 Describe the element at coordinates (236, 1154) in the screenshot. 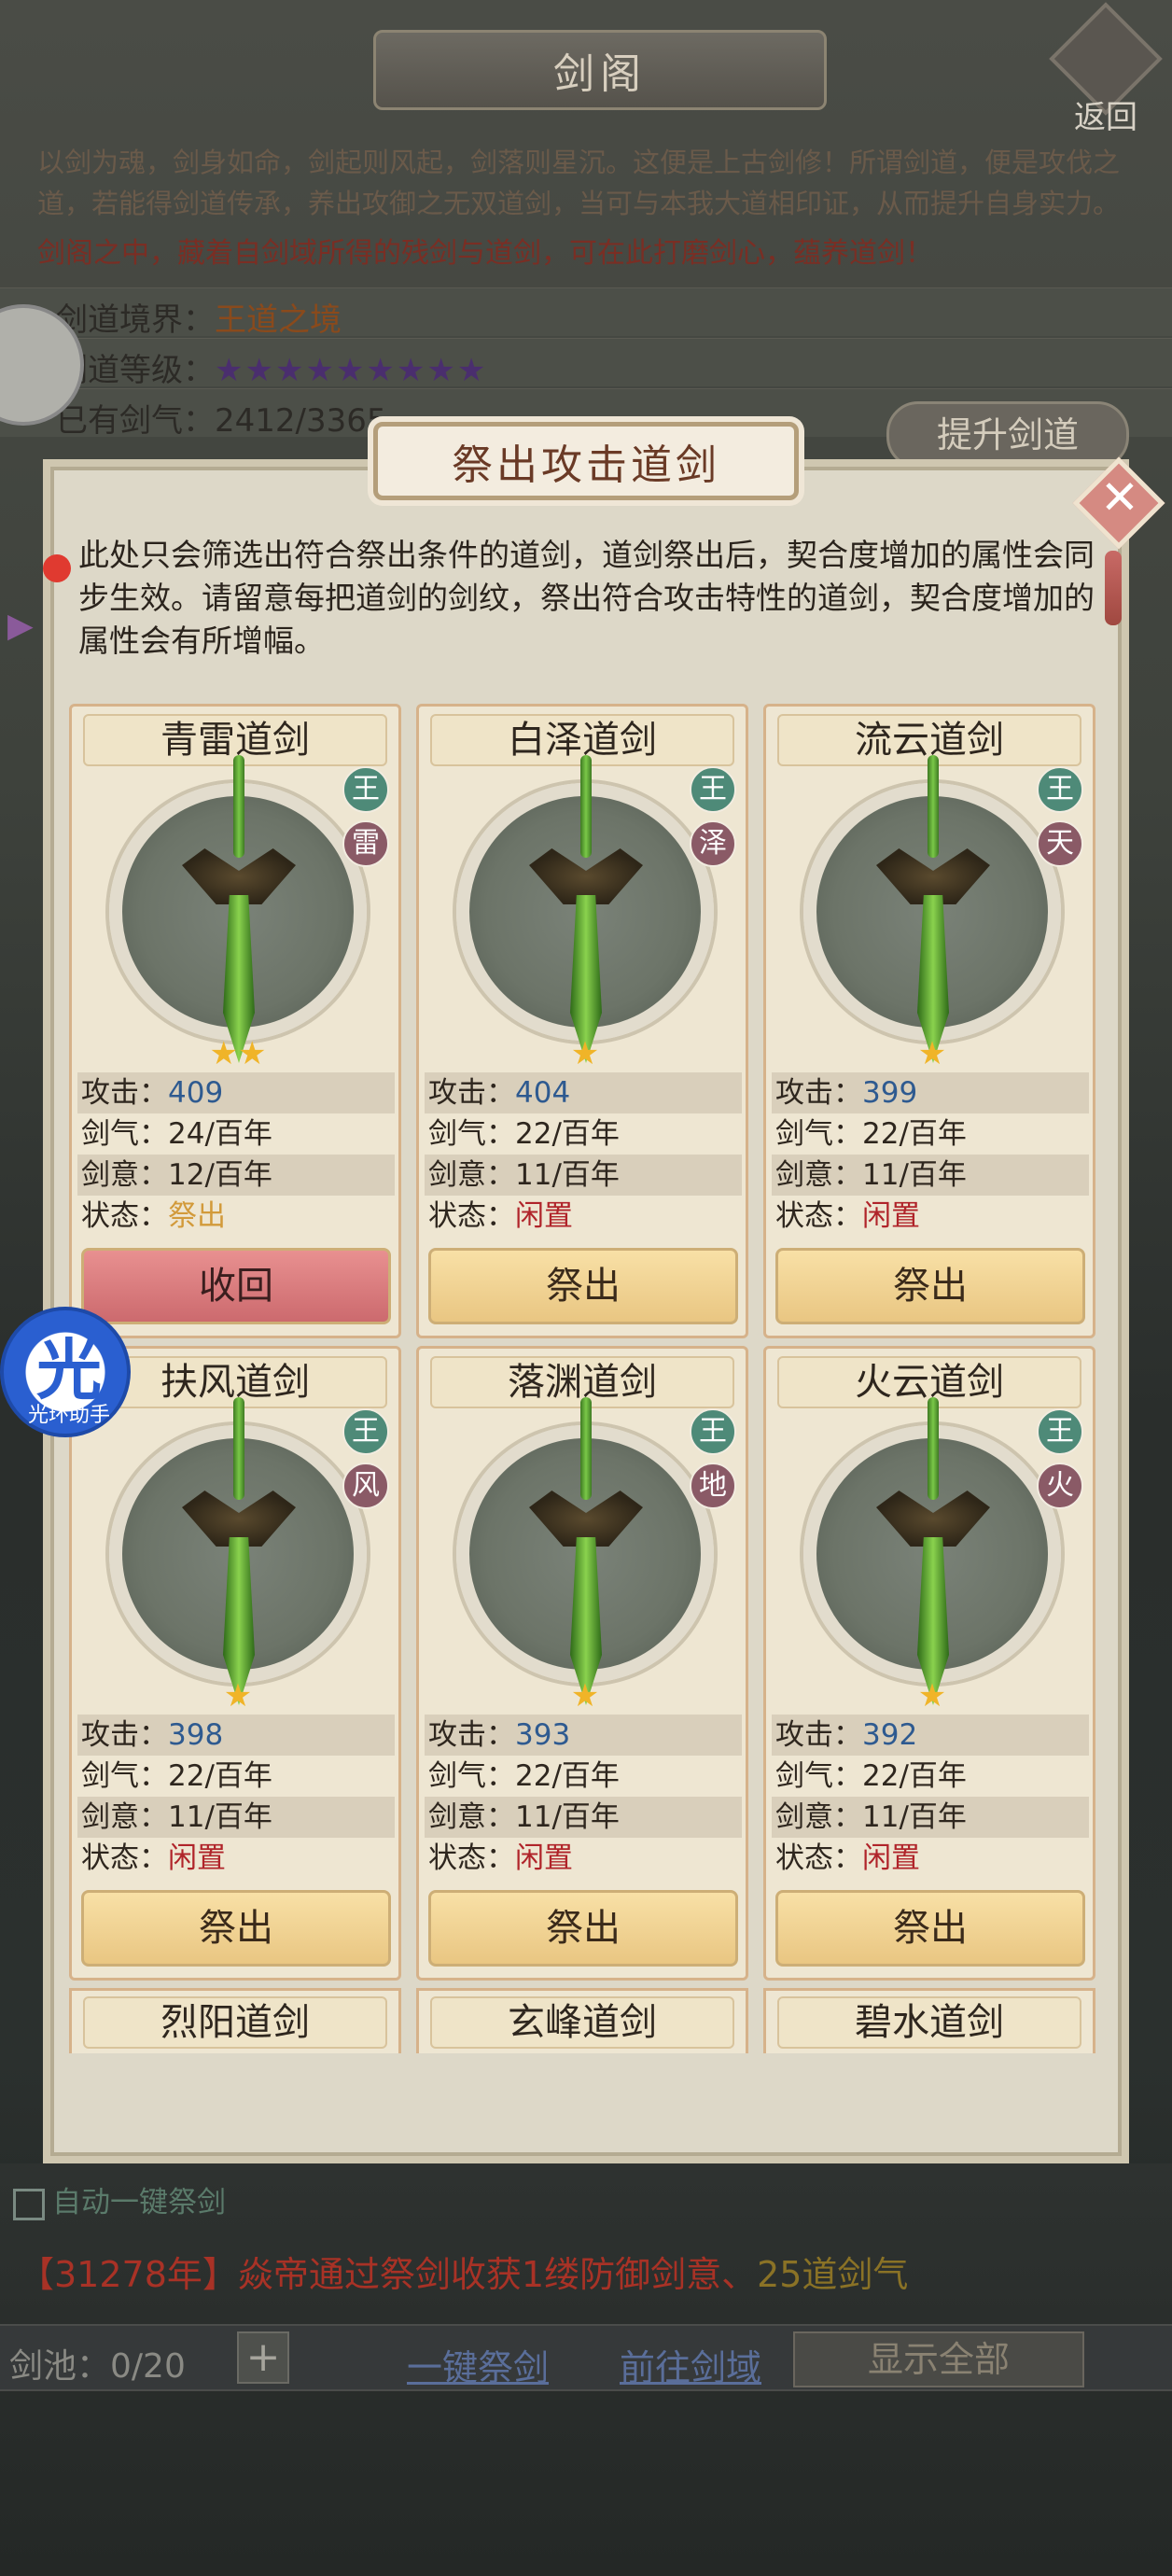

I see `sword-stats: 攻击：409 剑气：24/百年 剑意：12/百年 状态：祭出` at that location.